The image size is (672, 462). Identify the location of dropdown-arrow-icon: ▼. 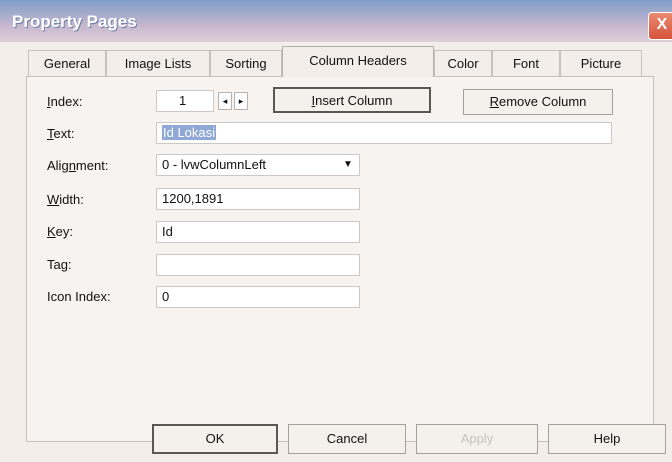
(348, 165).